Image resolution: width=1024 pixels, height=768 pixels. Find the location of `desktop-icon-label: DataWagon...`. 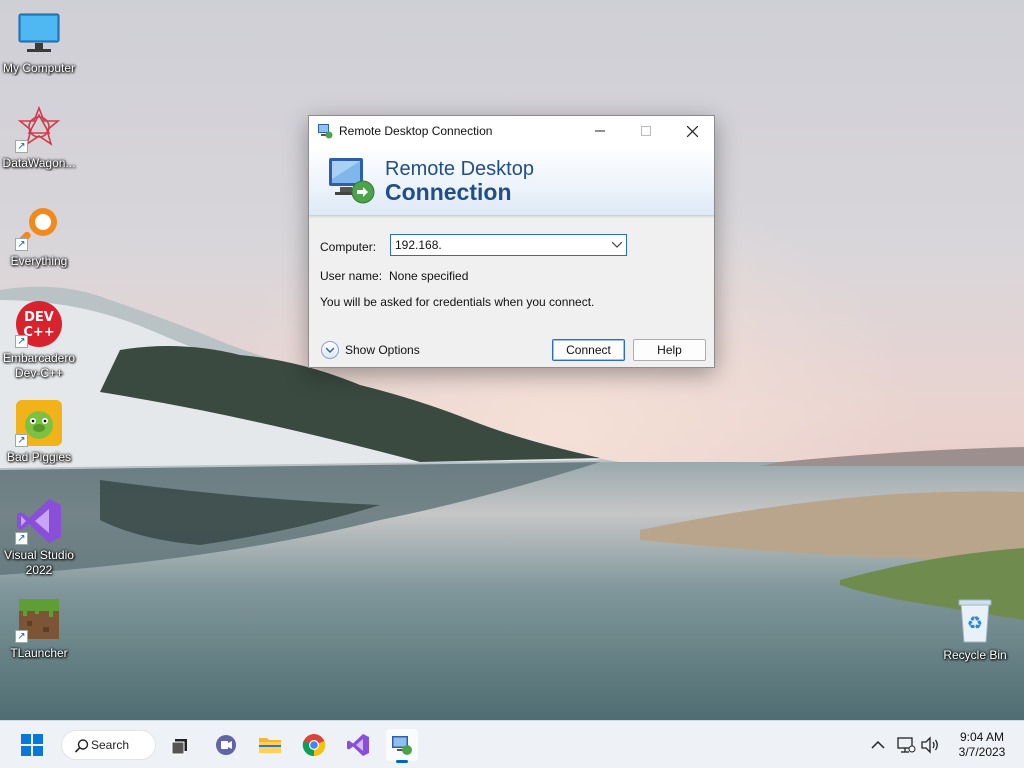

desktop-icon-label: DataWagon... is located at coordinates (39, 163).